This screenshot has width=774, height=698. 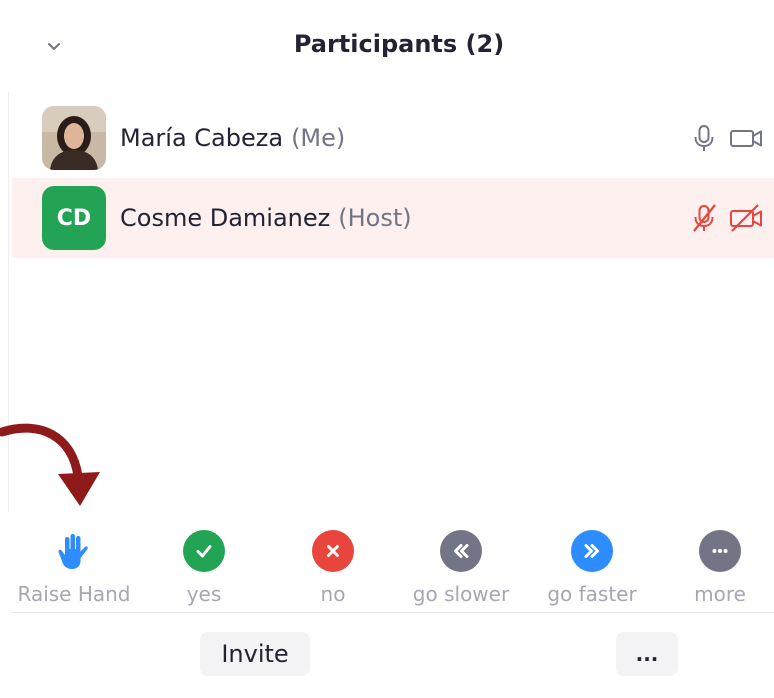 I want to click on no-button: no, so click(x=333, y=563).